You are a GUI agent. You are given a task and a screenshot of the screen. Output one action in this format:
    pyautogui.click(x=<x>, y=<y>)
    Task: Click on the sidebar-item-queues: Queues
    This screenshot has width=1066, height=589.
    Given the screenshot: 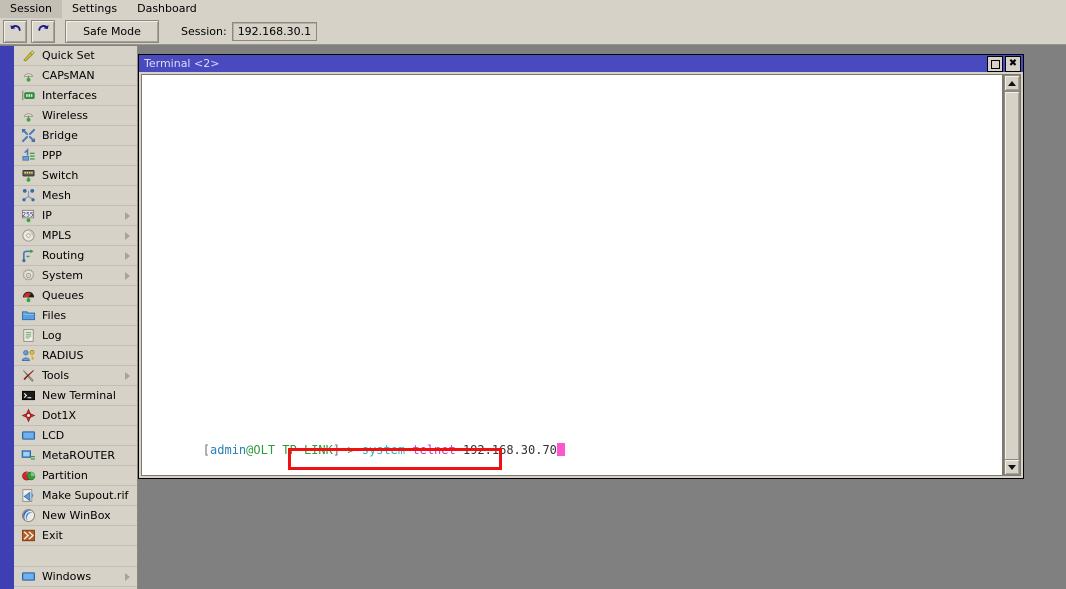 What is the action you would take?
    pyautogui.click(x=75, y=296)
    